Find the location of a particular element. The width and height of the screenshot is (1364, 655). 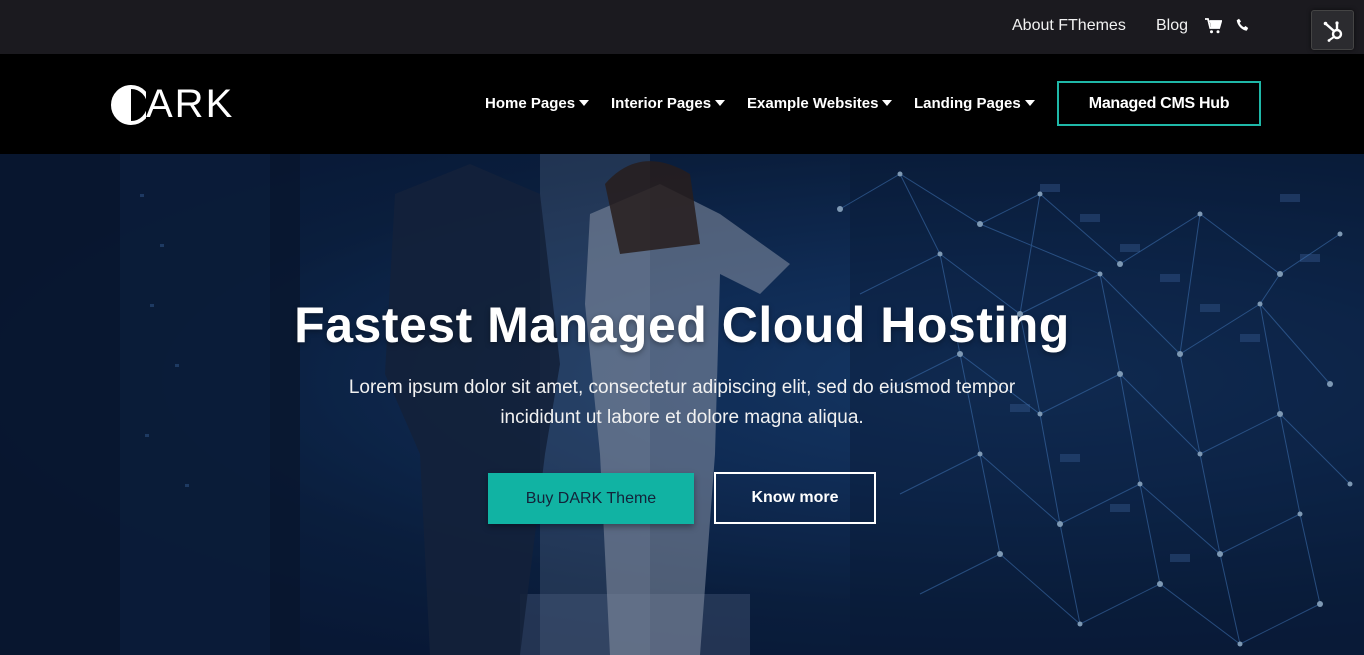

nav-interior-pages: Interior Pages is located at coordinates (668, 103).